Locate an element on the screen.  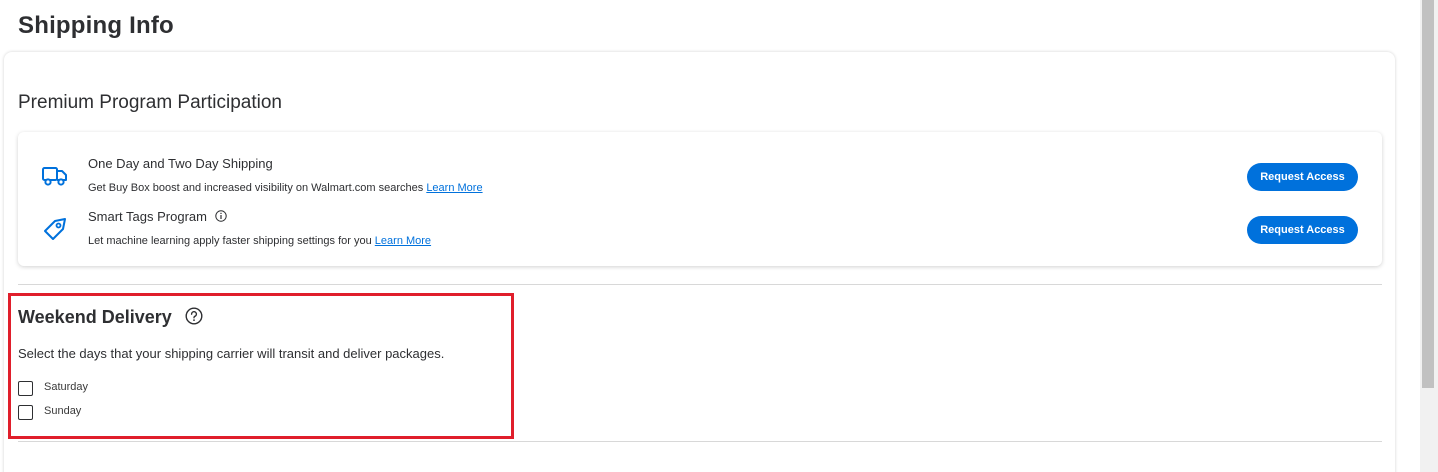
info-icon is located at coordinates (220, 217).